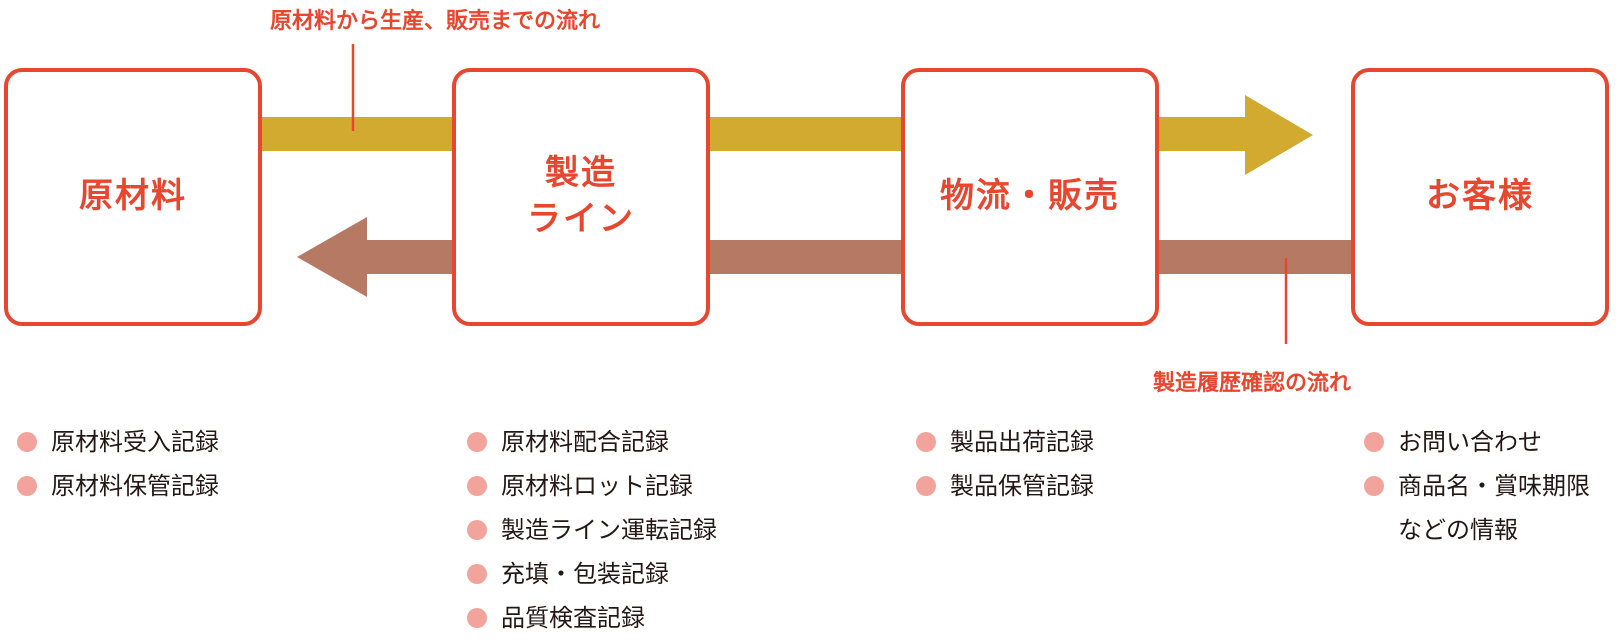  I want to click on record-list-logistics-sales: 製品出荷記録 製品保管記録, so click(1005, 464).